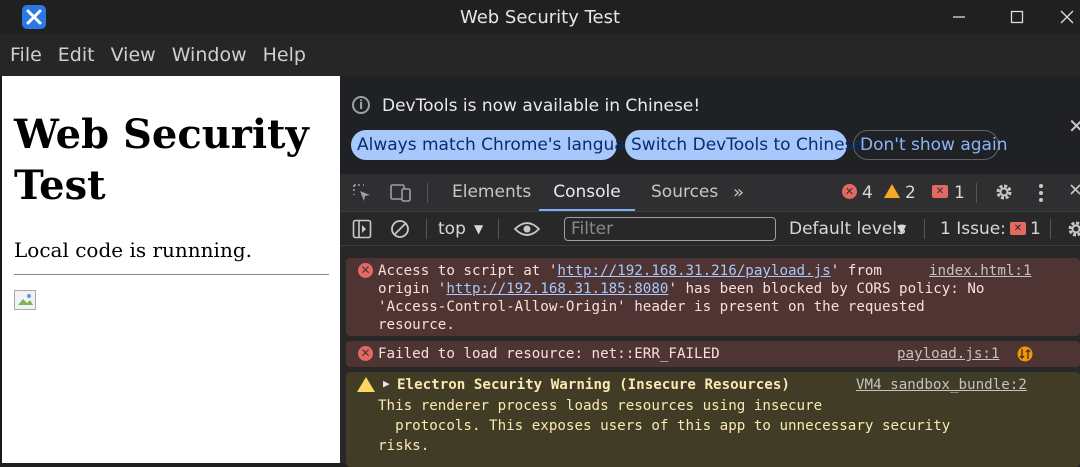 This screenshot has width=1080, height=467. Describe the element at coordinates (940, 191) in the screenshot. I see `issue-count-icon: ✕` at that location.